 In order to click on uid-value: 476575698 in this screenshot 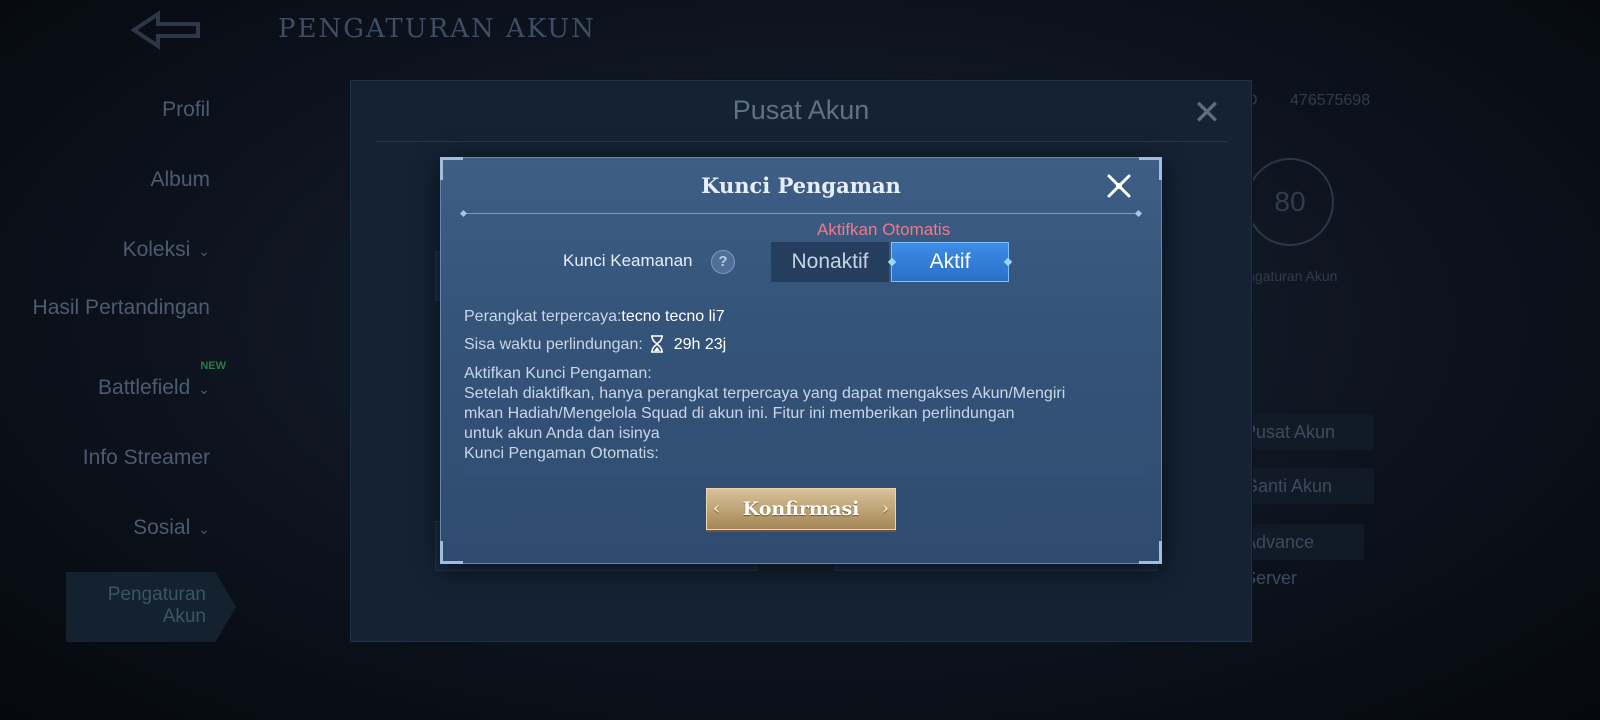, I will do `click(1330, 100)`.